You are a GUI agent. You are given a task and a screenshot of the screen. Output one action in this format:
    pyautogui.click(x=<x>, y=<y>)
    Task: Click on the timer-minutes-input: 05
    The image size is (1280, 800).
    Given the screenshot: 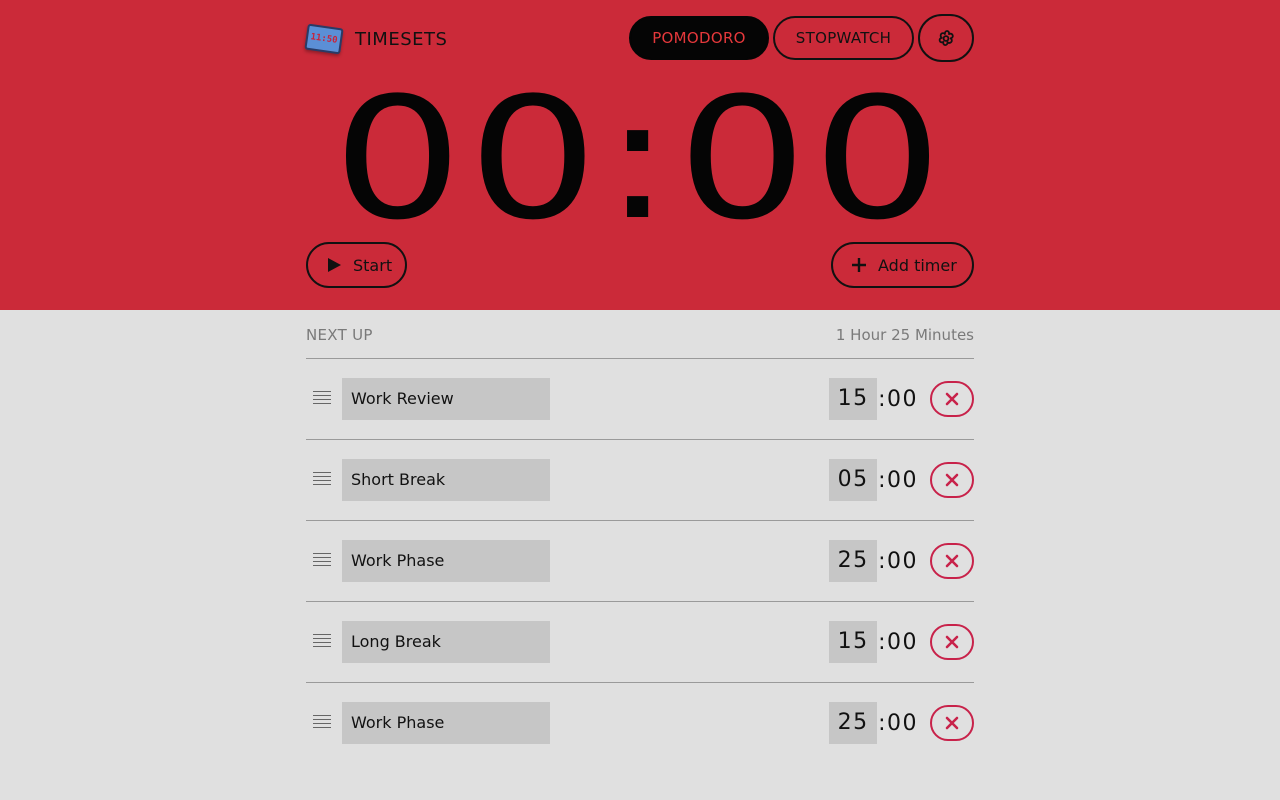 What is the action you would take?
    pyautogui.click(x=853, y=480)
    